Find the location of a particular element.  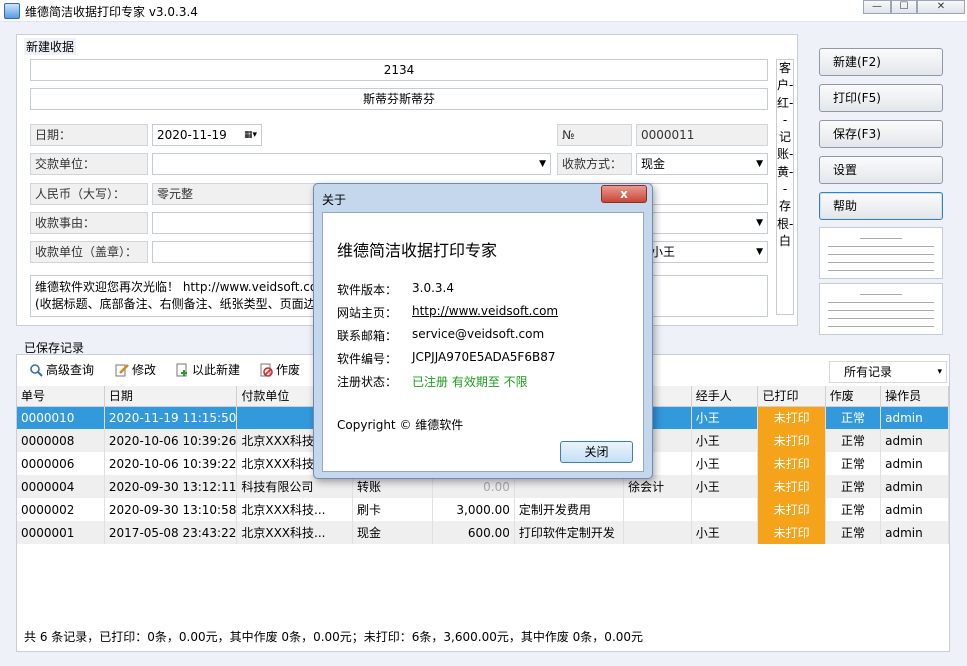

help-button: 帮助 is located at coordinates (881, 206).